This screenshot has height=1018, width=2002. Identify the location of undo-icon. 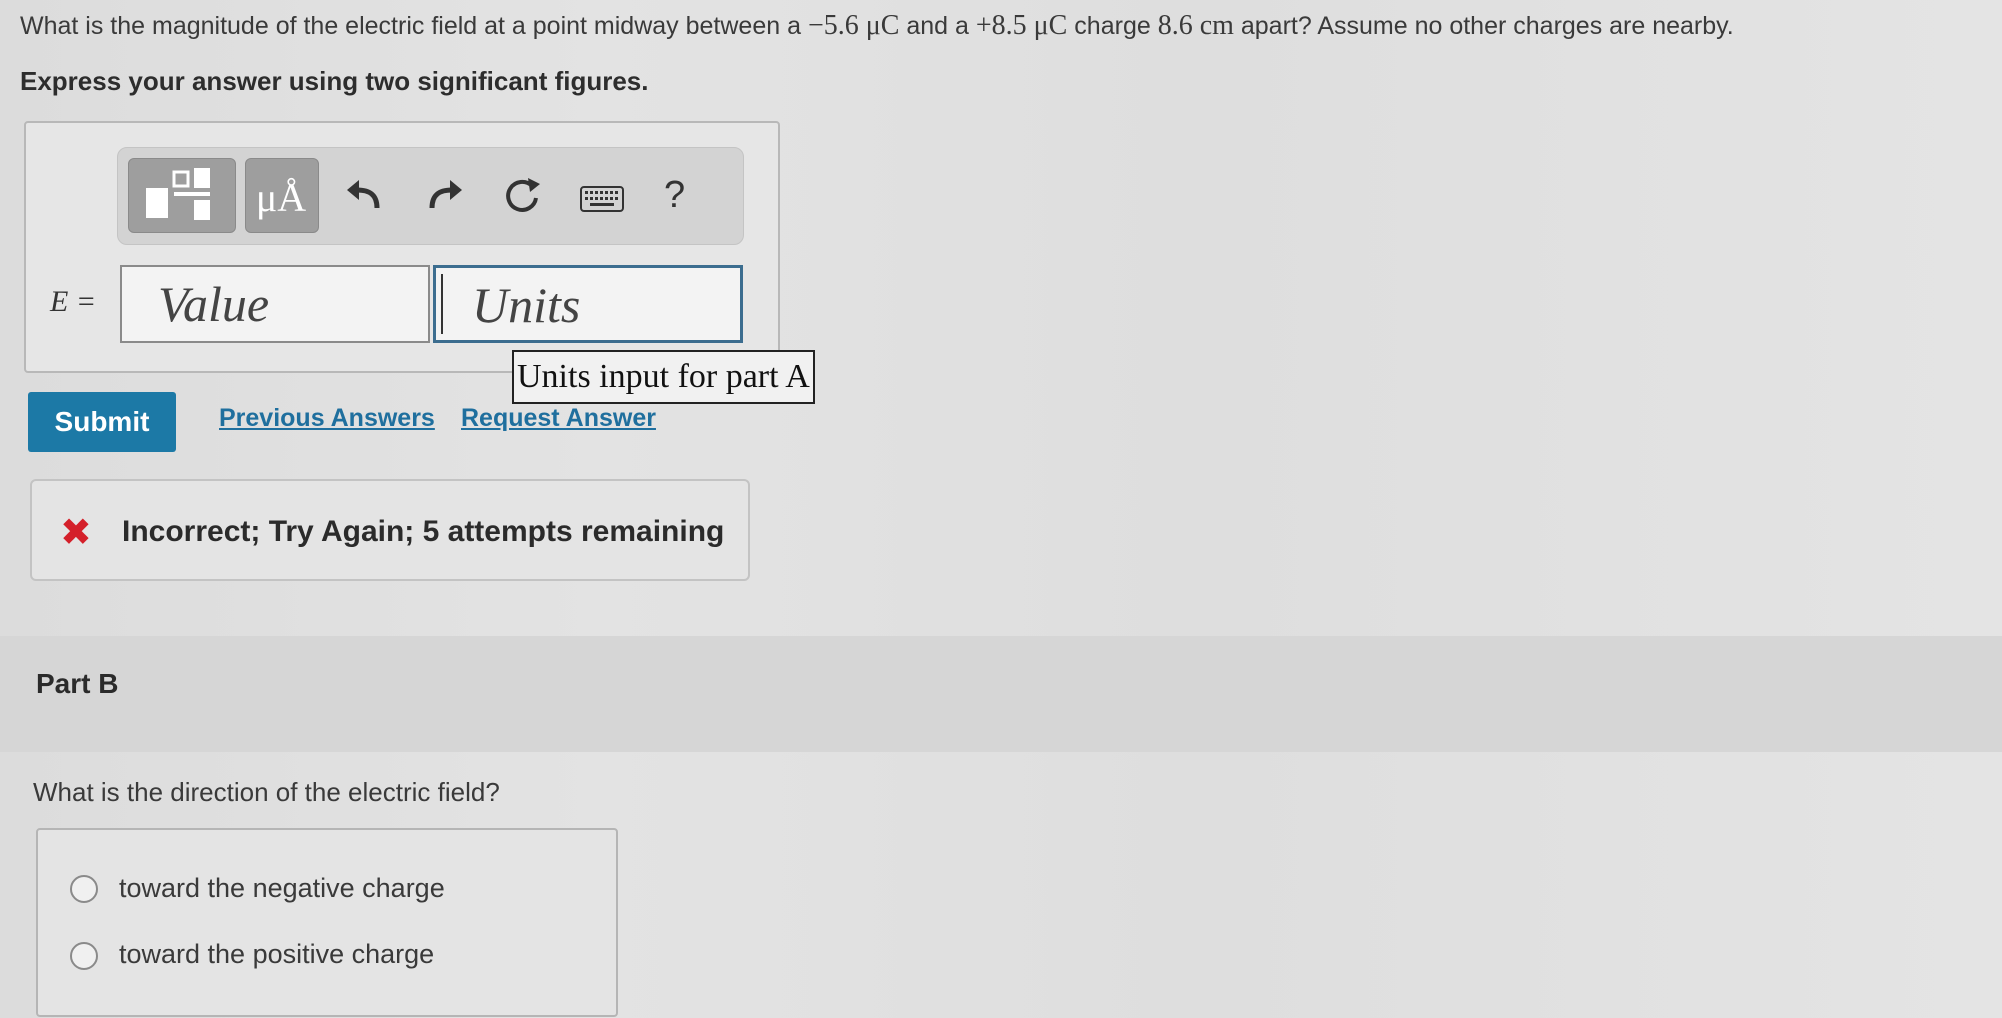
(365, 196).